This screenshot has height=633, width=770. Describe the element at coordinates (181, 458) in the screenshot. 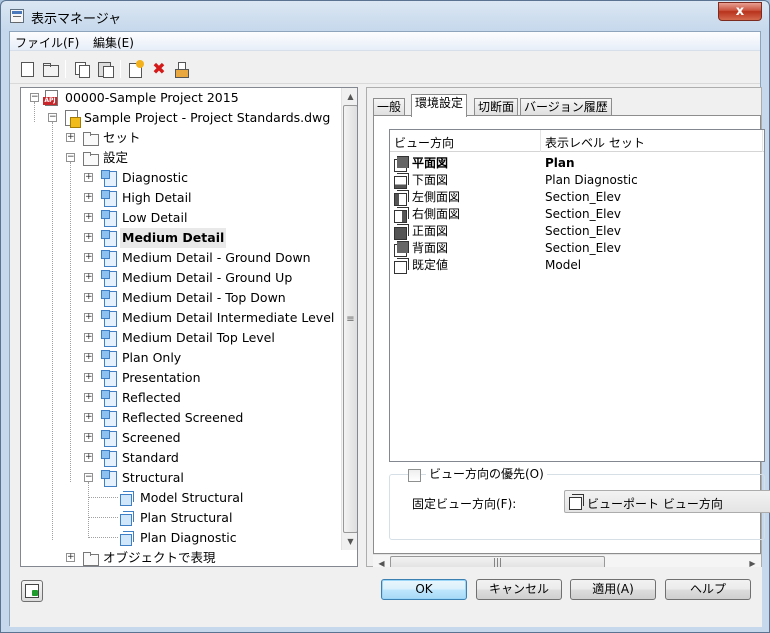

I see `tree-node-config-standard: + Standard` at that location.